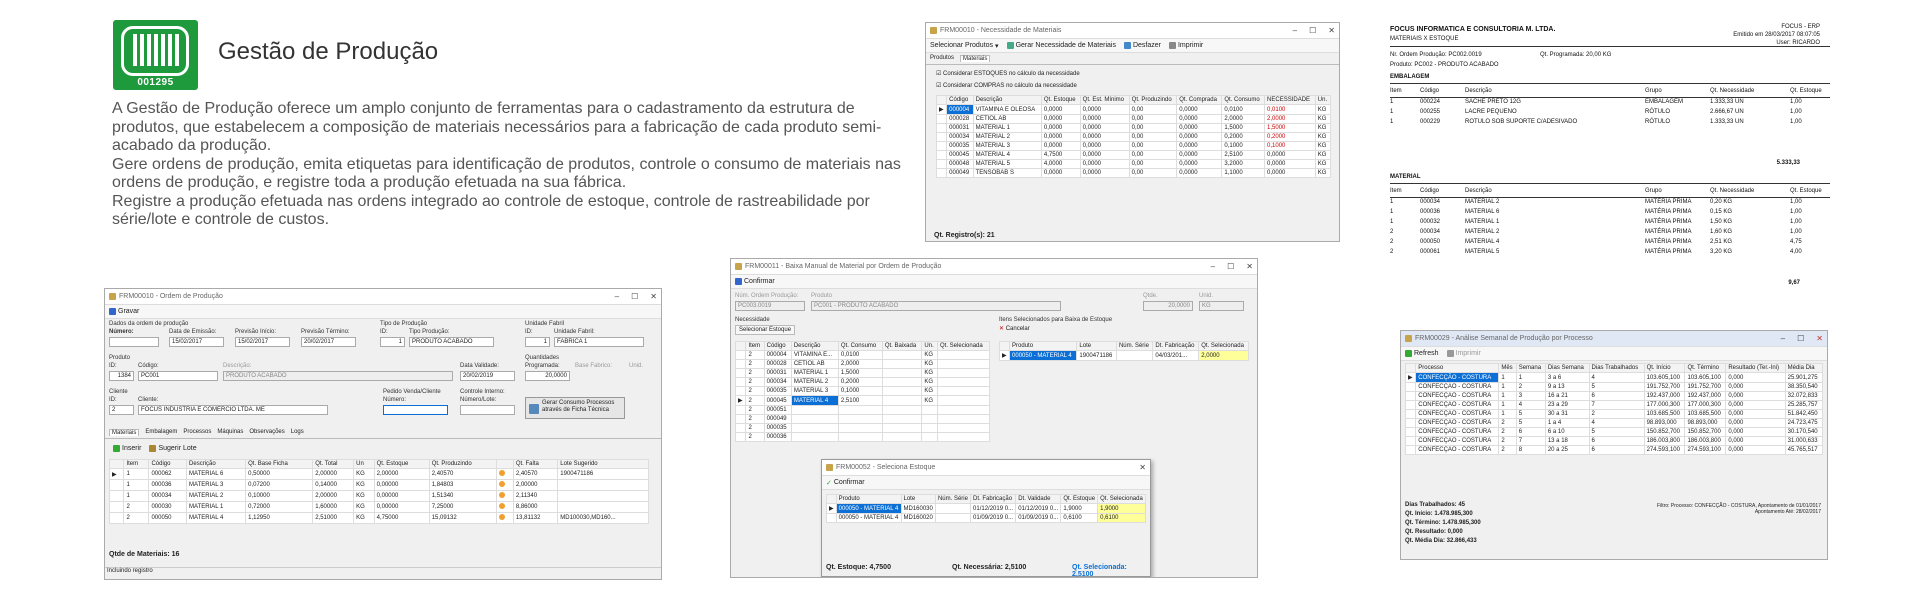 This screenshot has height=600, width=1920. Describe the element at coordinates (1705, 387) in the screenshot. I see `table-cell: 191.752,700` at that location.